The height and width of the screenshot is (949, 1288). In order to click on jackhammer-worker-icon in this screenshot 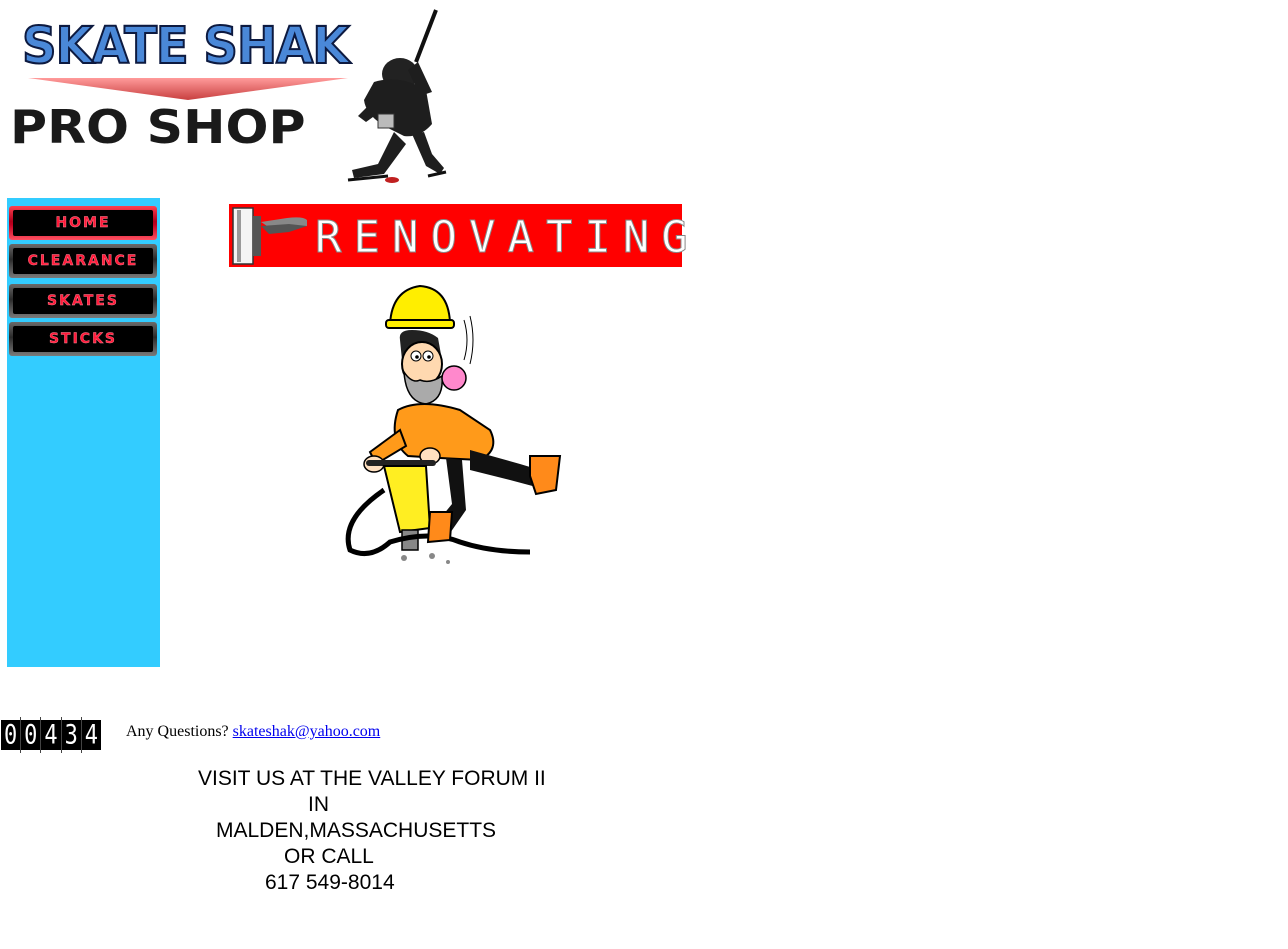, I will do `click(453, 424)`.